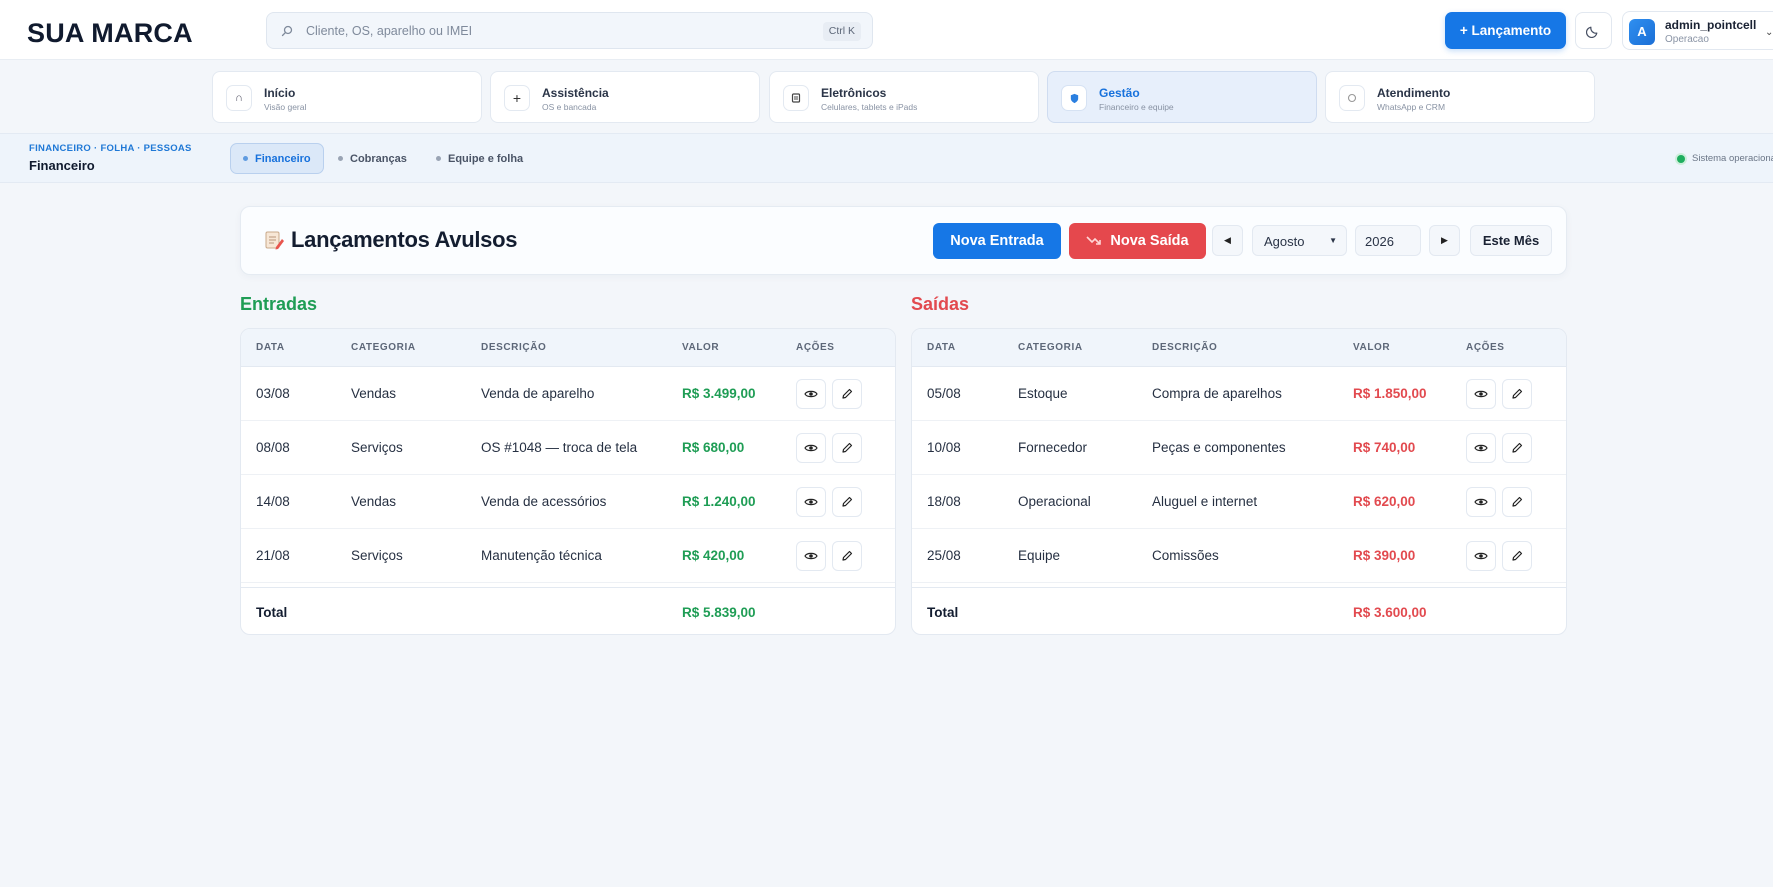 The image size is (1773, 887). Describe the element at coordinates (287, 31) in the screenshot. I see `search-icon` at that location.